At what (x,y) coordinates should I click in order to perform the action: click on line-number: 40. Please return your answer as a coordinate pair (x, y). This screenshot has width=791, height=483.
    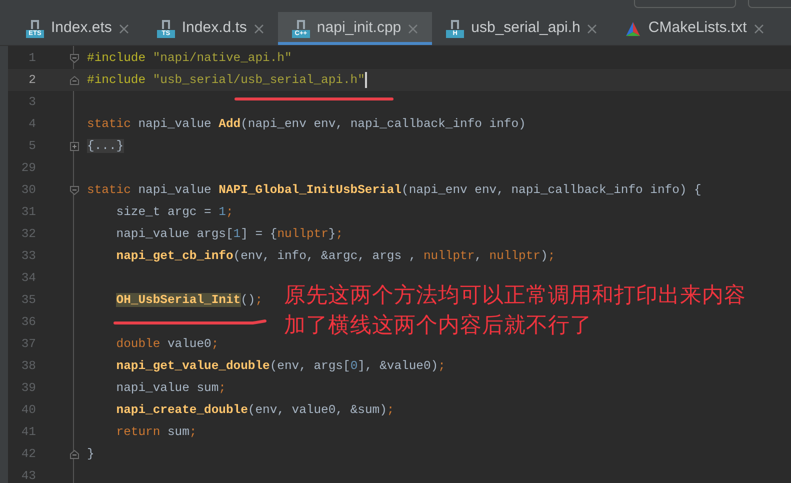
    Looking at the image, I should click on (28, 410).